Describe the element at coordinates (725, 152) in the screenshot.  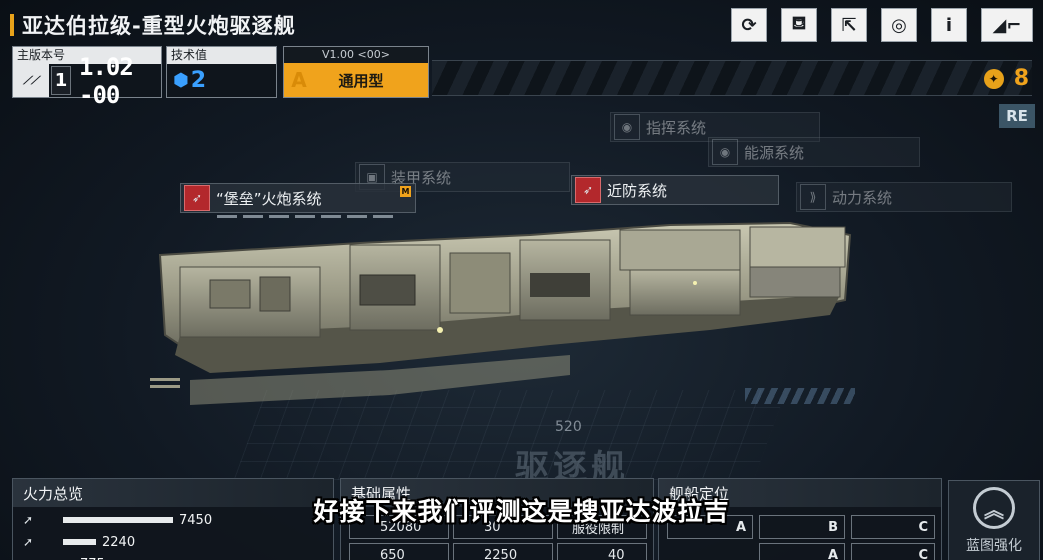
I see `energy-system-icon: ◉` at that location.